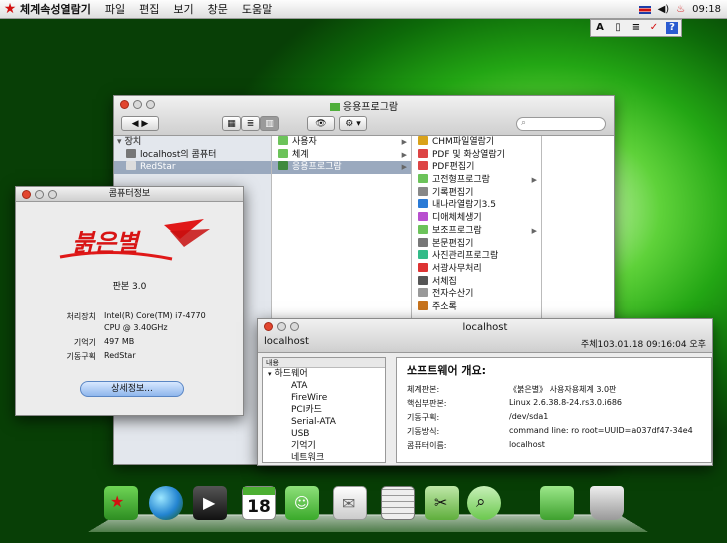  What do you see at coordinates (259, 507) in the screenshot?
I see `dock-calendar-day: 18` at bounding box center [259, 507].